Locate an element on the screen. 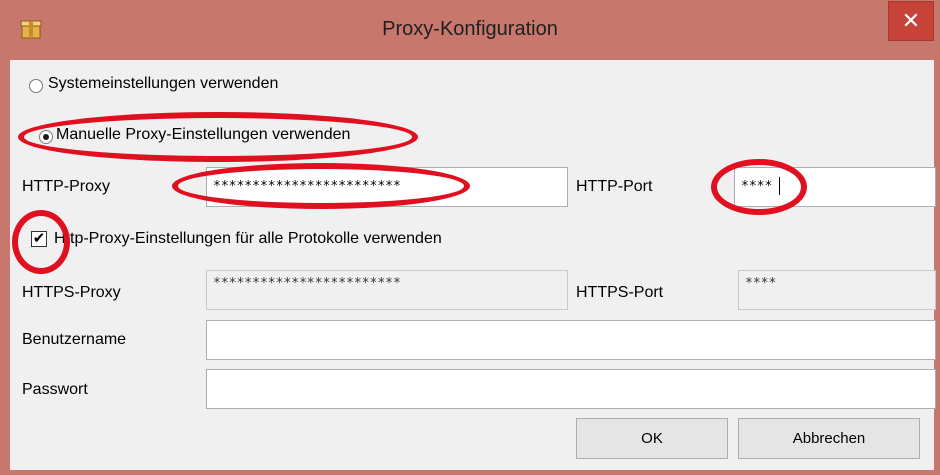  password-label: Passwort is located at coordinates (55, 389).